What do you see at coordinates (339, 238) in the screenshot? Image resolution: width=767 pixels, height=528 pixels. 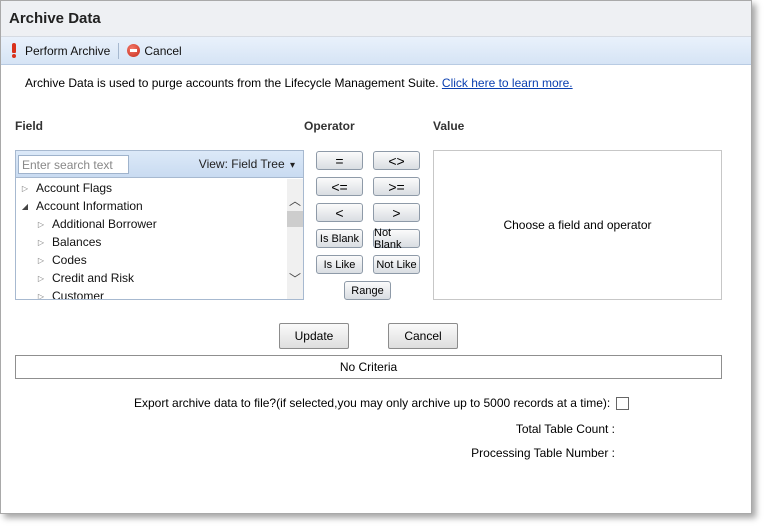 I see `is-blank-operator-button: Is Blank` at bounding box center [339, 238].